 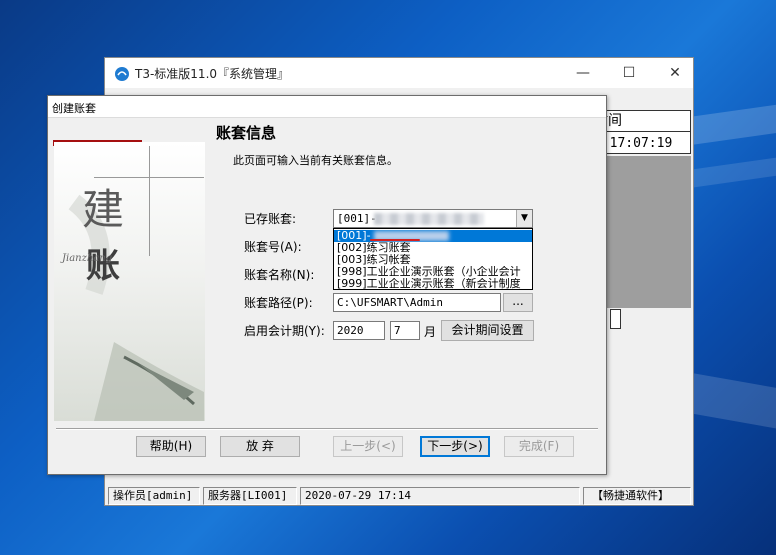 I want to click on dropdown-option: [999]工业企业演示账套（新会计制度, so click(x=433, y=283).